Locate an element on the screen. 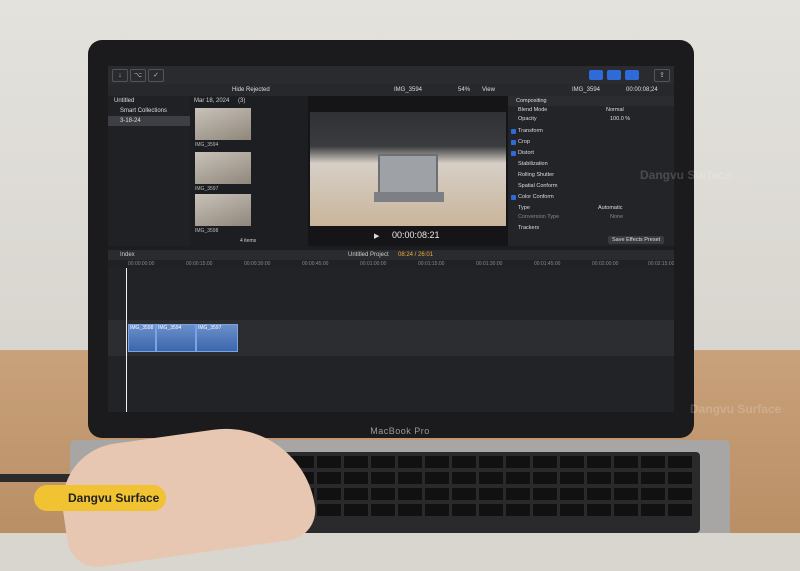  viewer-clip-name: IMG_3594 is located at coordinates (408, 90).